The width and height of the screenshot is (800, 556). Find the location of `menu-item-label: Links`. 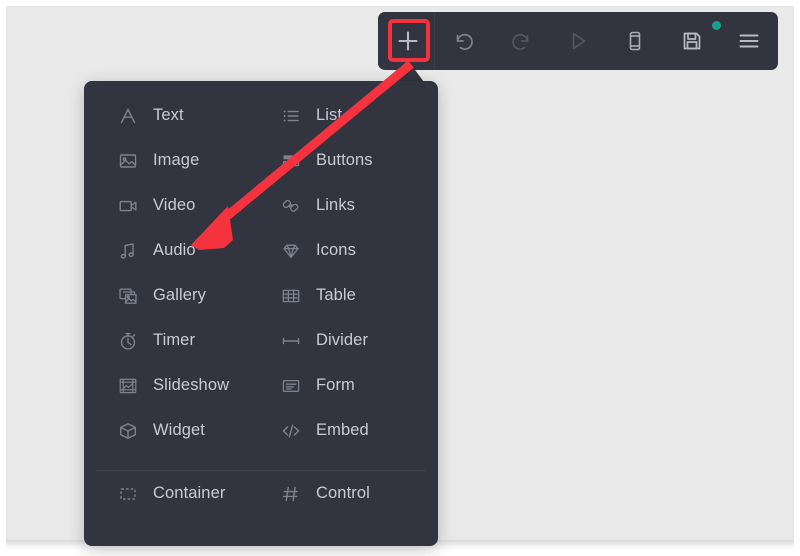

menu-item-label: Links is located at coordinates (336, 205).